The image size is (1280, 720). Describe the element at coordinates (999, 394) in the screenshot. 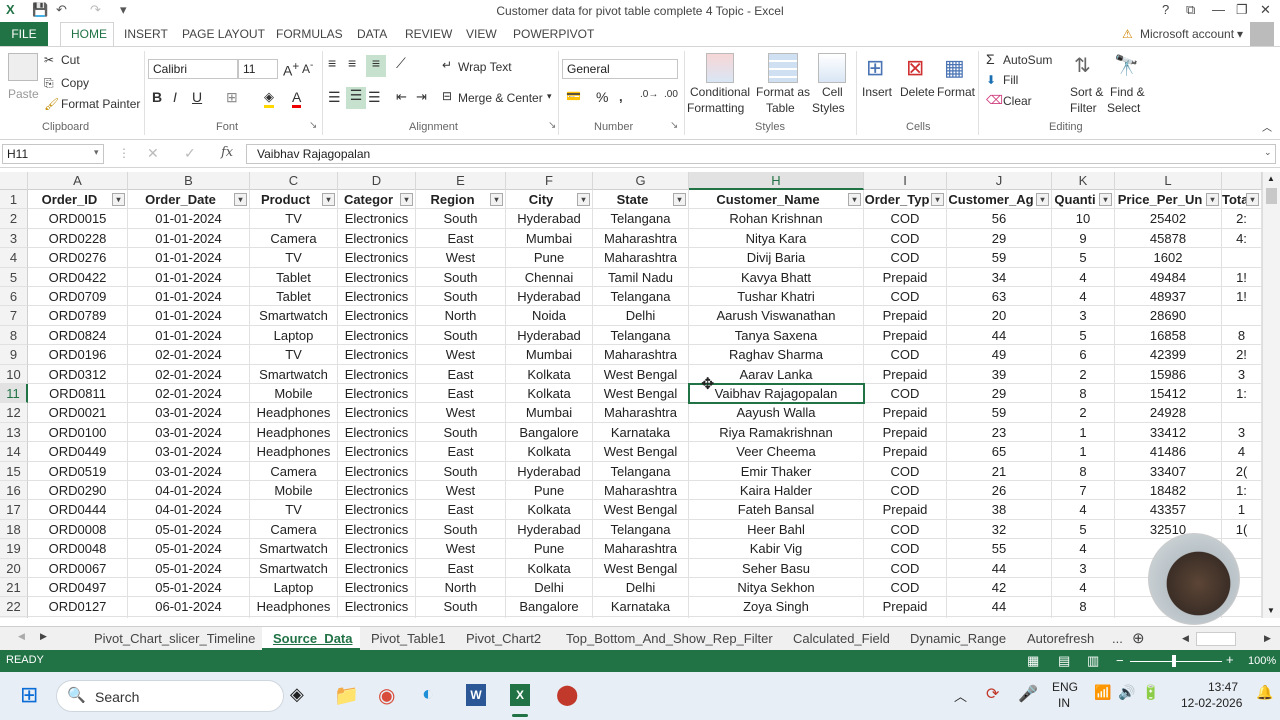

I see `table-cell: 29` at that location.